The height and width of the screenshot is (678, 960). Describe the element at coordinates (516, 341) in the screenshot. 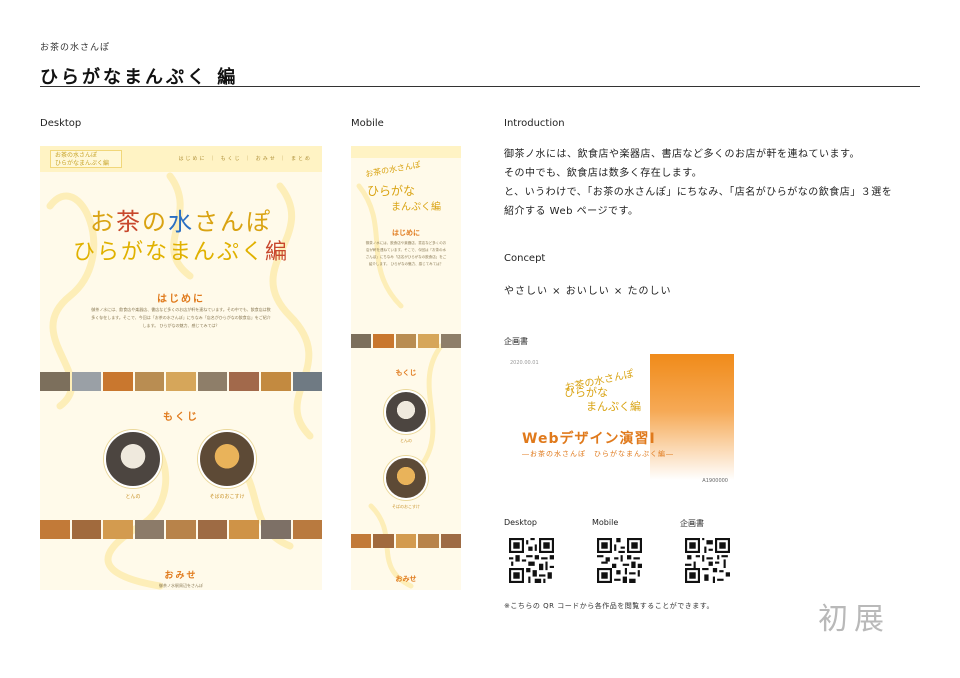

I see `plan-label: 企画書` at that location.